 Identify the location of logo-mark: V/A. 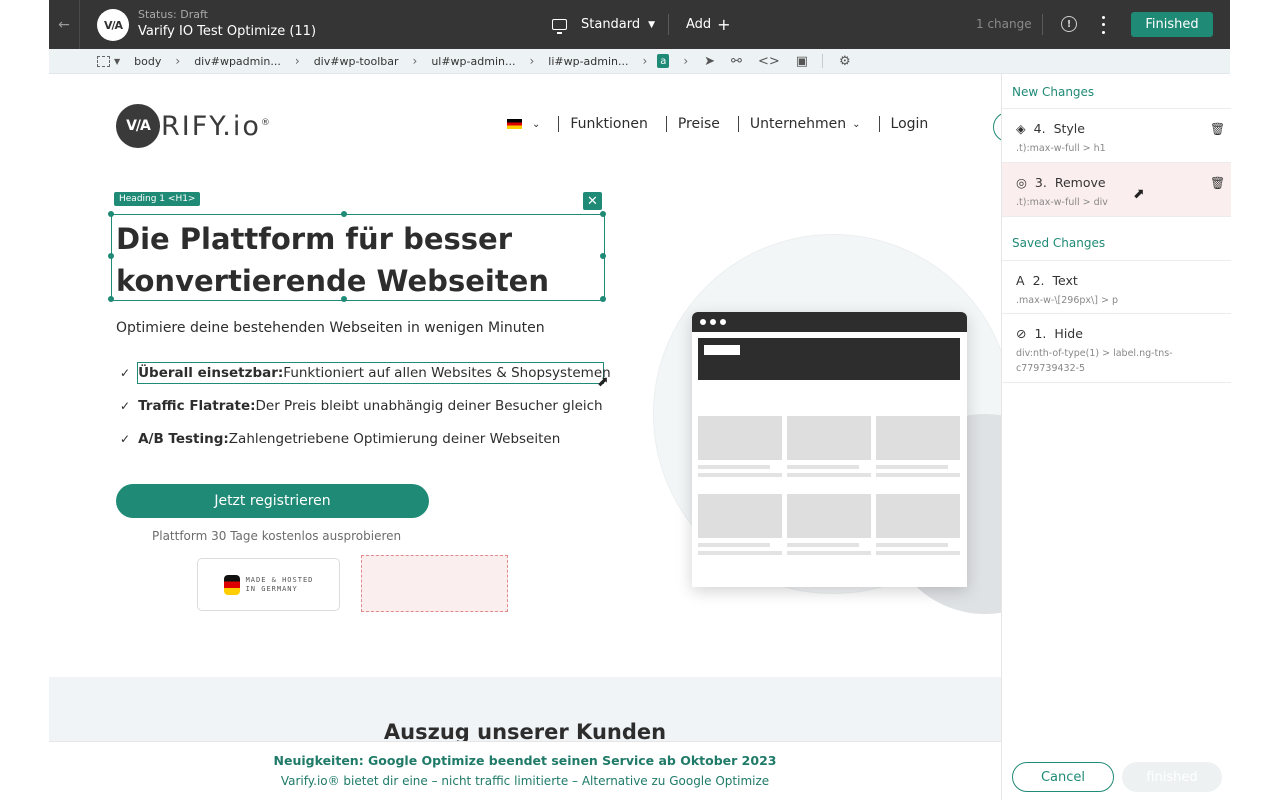
(138, 126).